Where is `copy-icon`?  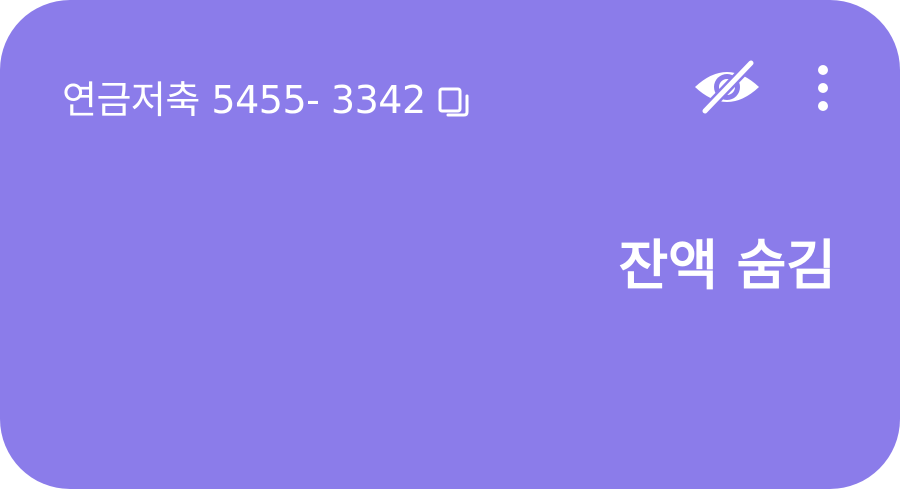
copy-icon is located at coordinates (454, 102).